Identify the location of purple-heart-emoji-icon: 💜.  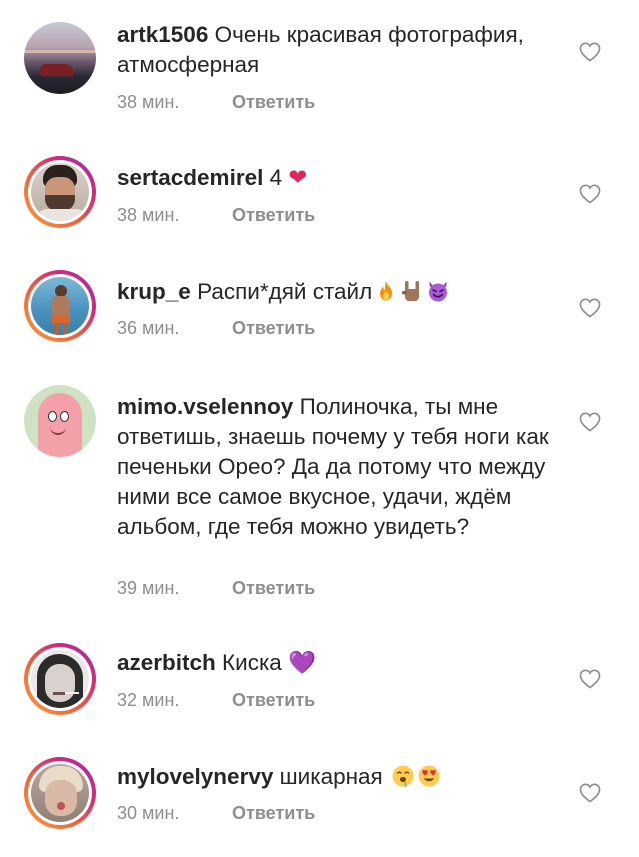
(302, 662).